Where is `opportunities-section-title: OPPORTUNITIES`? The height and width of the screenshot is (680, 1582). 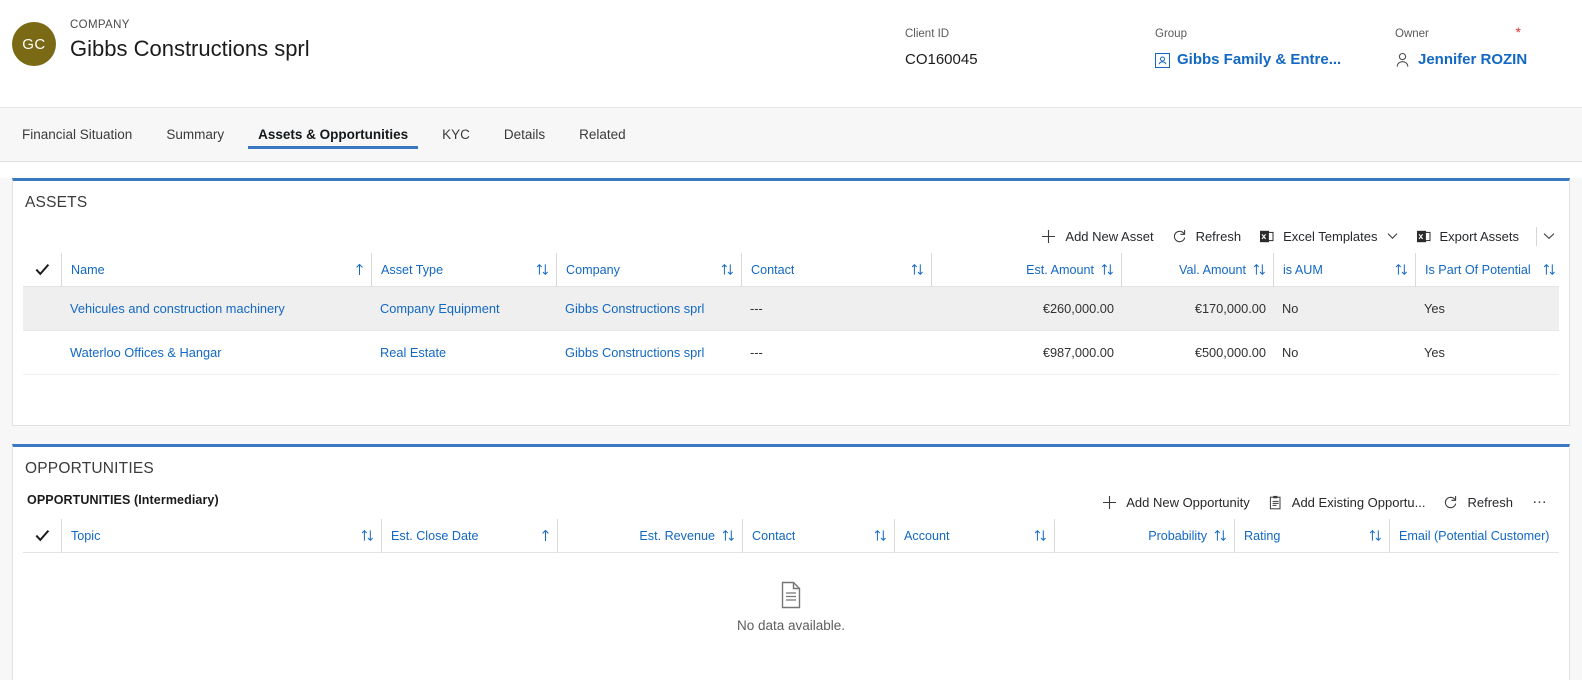
opportunities-section-title: OPPORTUNITIES is located at coordinates (89, 468).